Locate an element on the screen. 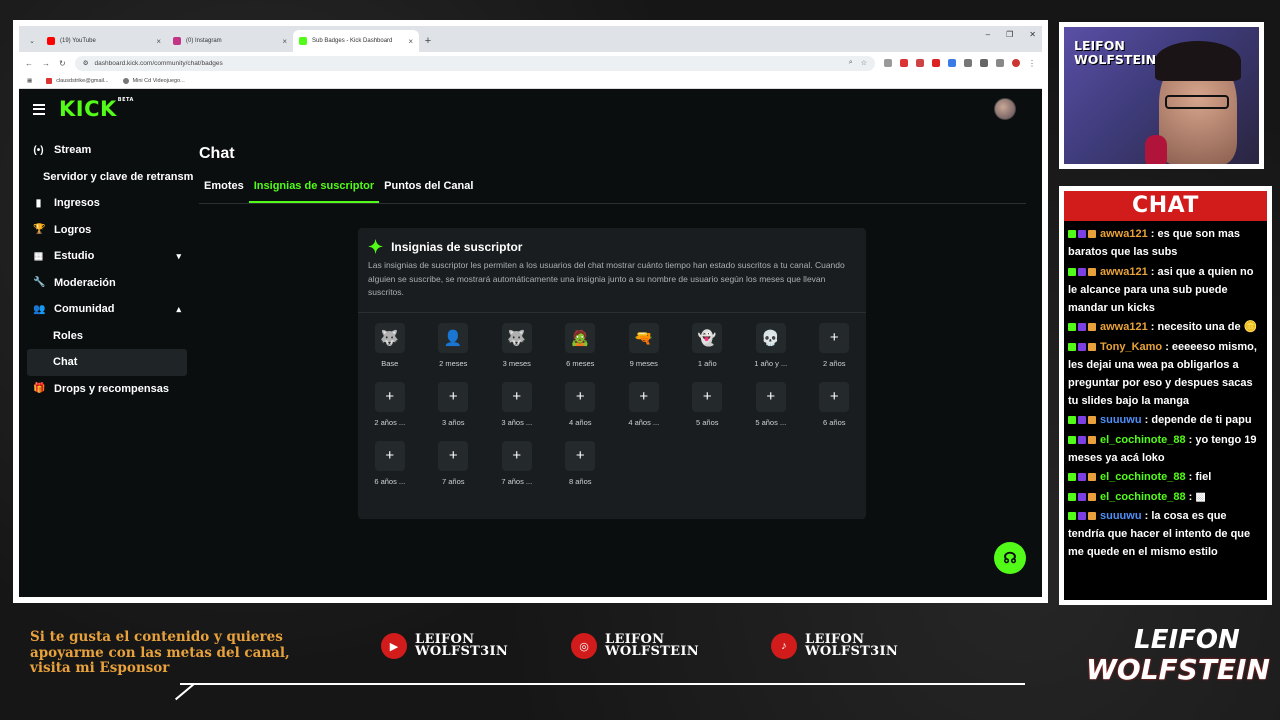 The height and width of the screenshot is (720, 1280). badge-slot: +4 años is located at coordinates (581, 404).